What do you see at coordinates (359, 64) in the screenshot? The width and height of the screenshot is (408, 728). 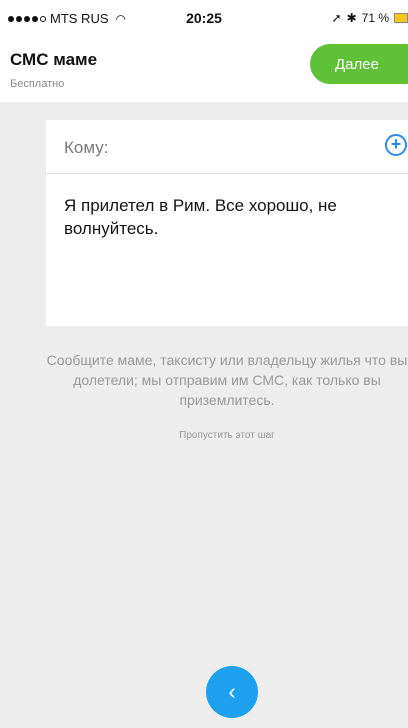 I see `next-button: Далее` at bounding box center [359, 64].